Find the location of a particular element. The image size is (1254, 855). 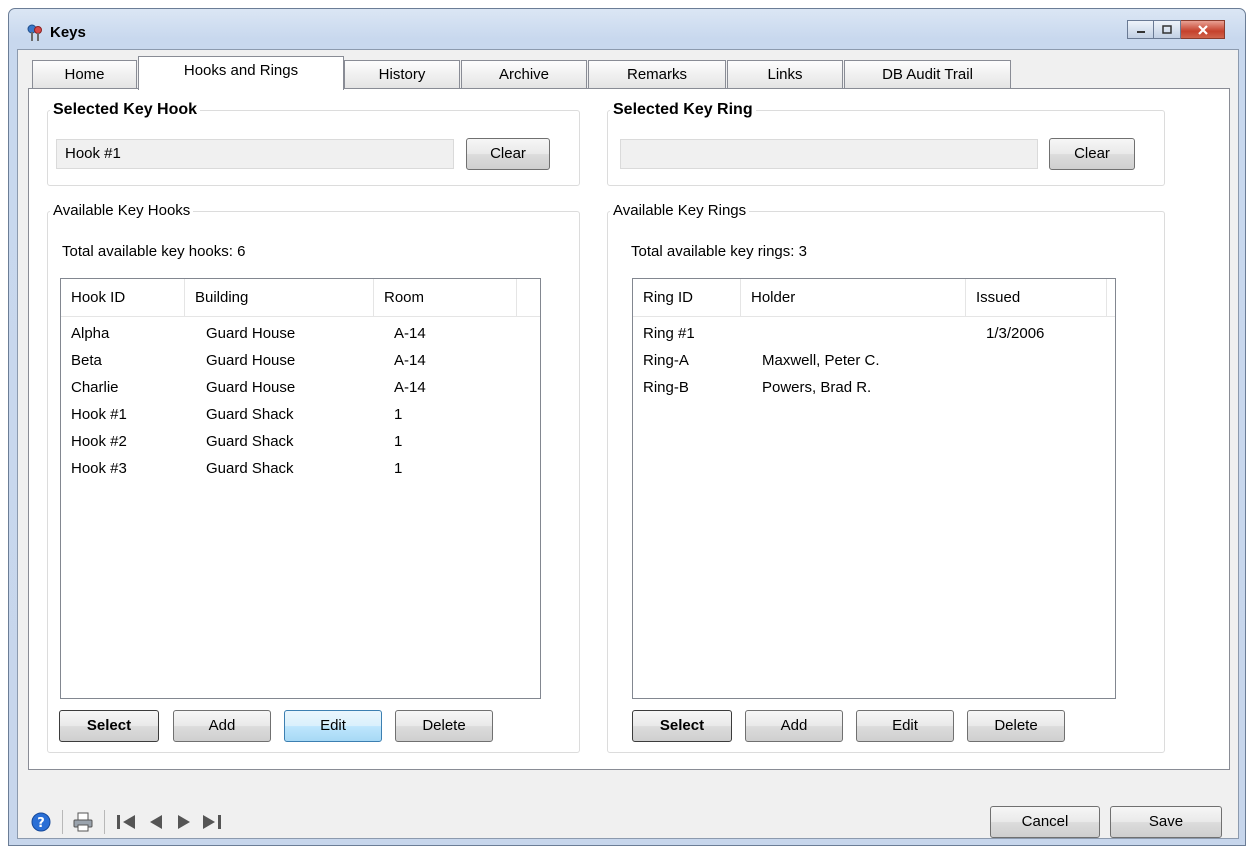

minimize-button is located at coordinates (1140, 29).